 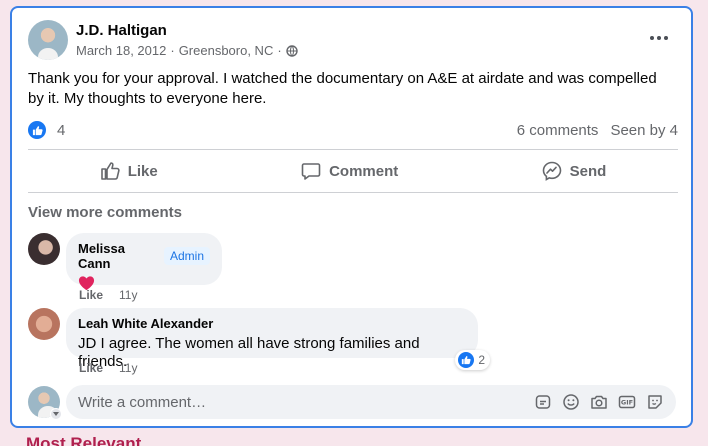 I want to click on emoji-icon, so click(x=571, y=402).